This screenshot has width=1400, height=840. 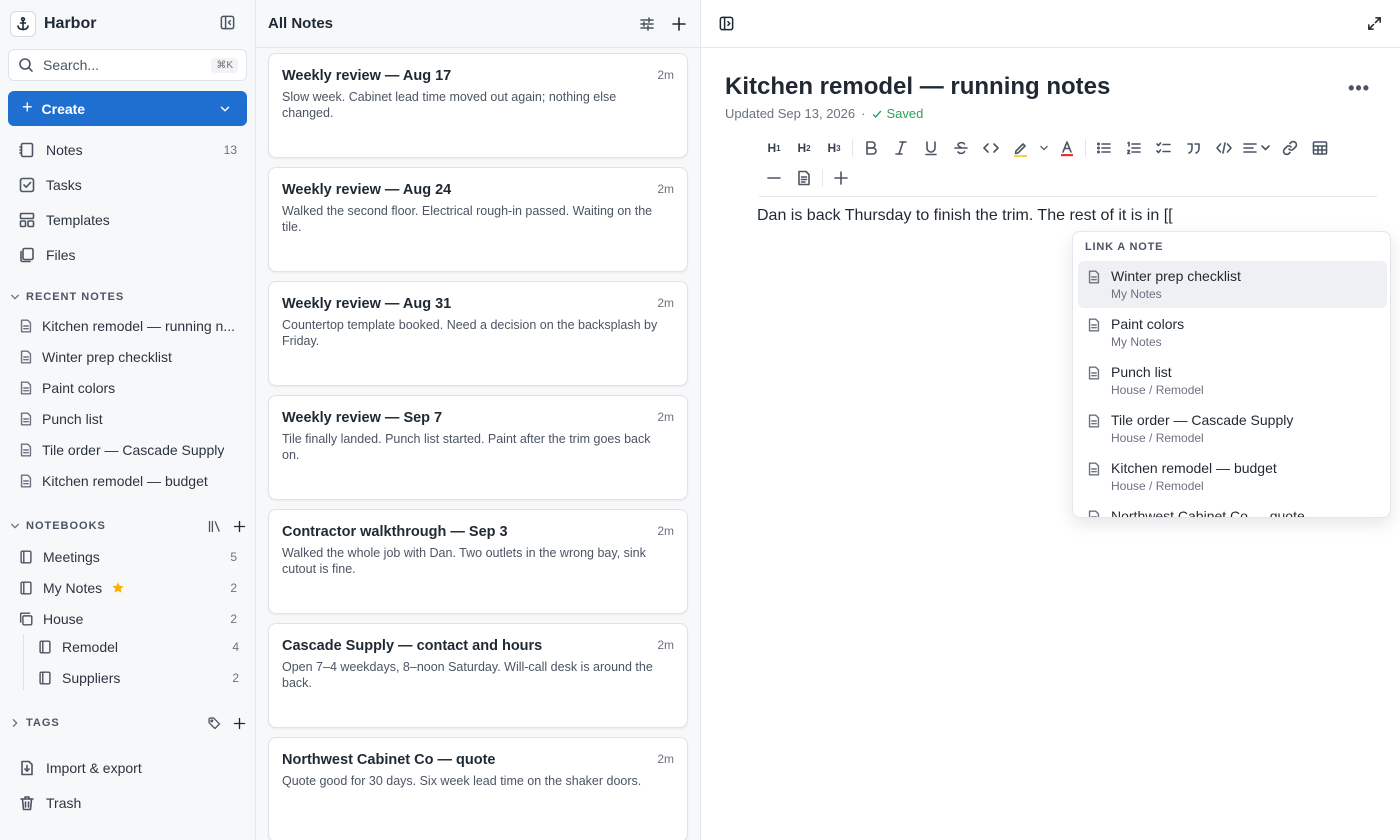 I want to click on search-input: Search... ⌘K, so click(x=127, y=65).